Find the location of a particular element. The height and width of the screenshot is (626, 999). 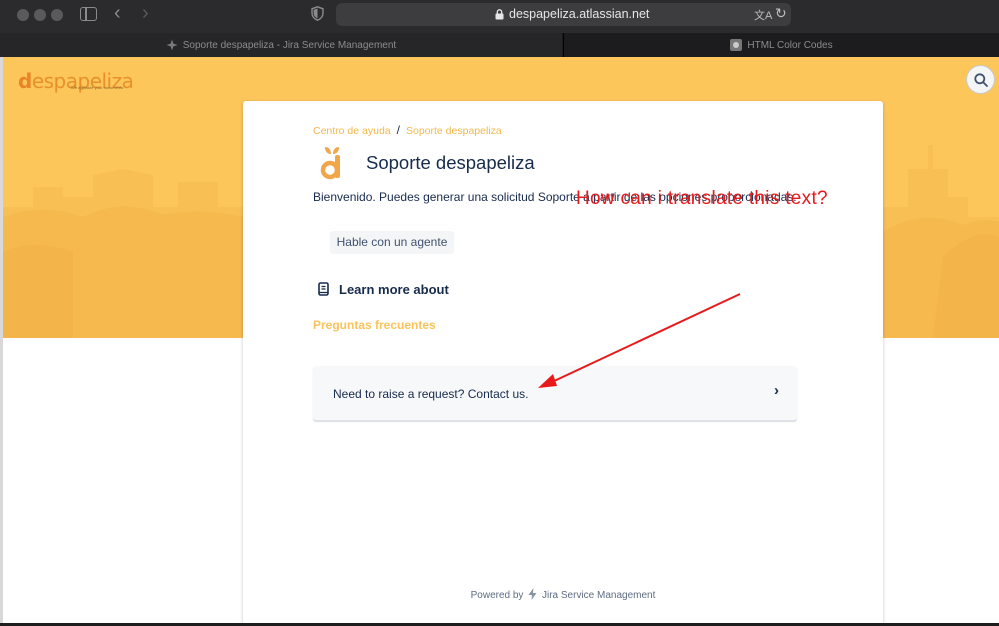

powered-by-footer: Powered by Jira Service Management is located at coordinates (563, 594).